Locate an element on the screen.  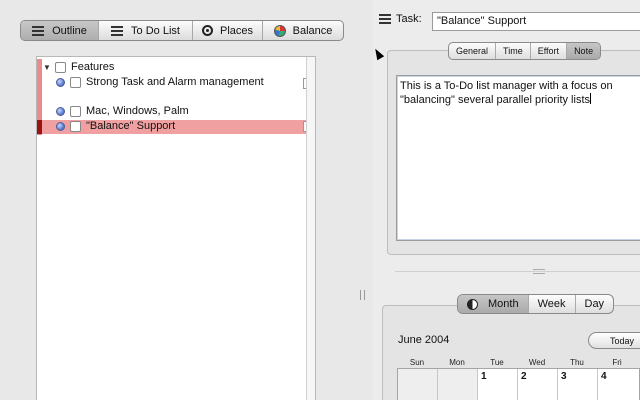
places-target-icon is located at coordinates (207, 30).